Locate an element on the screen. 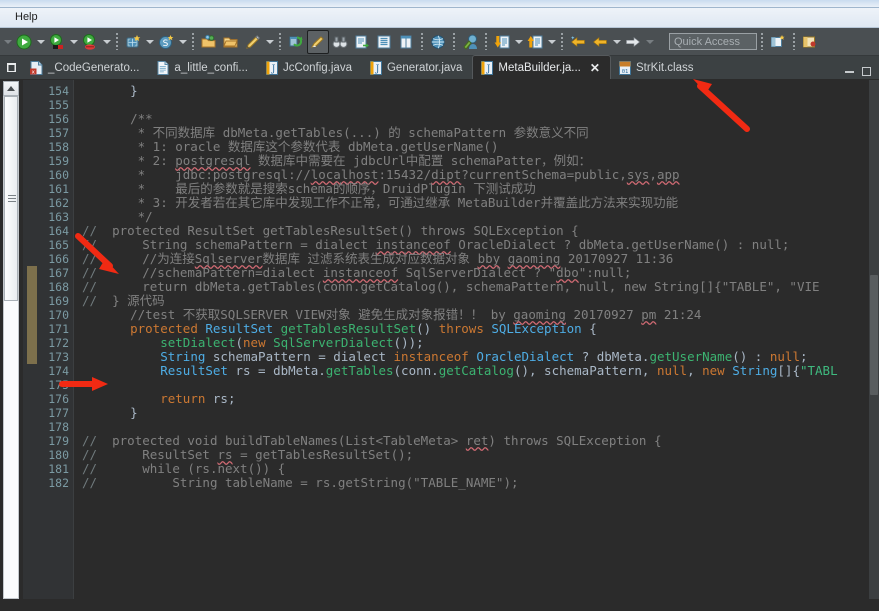 The width and height of the screenshot is (879, 611). debug-dropdown is located at coordinates (73, 42).